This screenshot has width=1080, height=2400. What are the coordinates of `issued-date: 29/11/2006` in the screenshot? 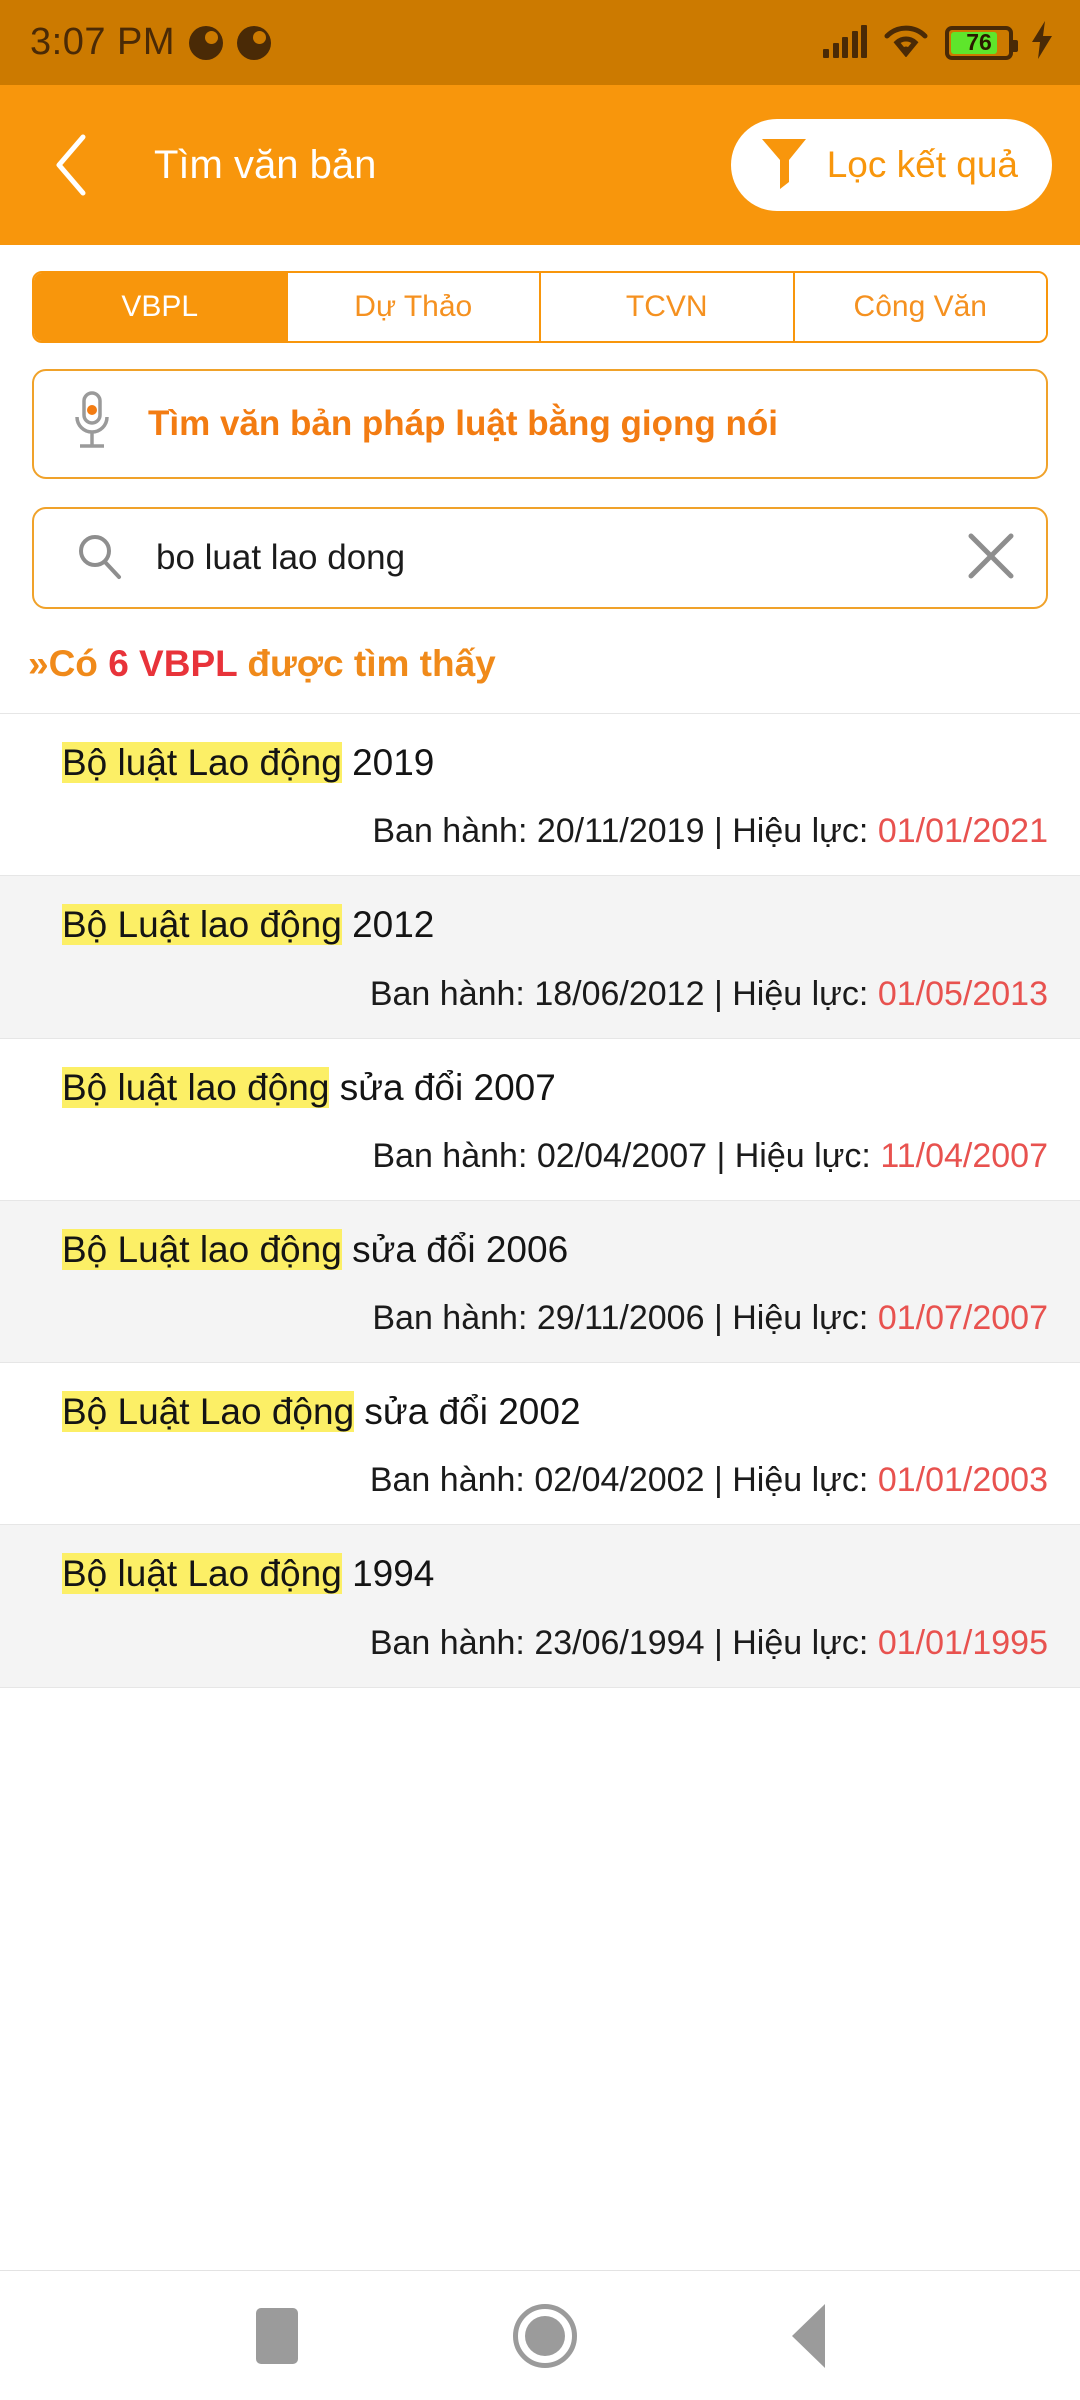 It's located at (620, 1318).